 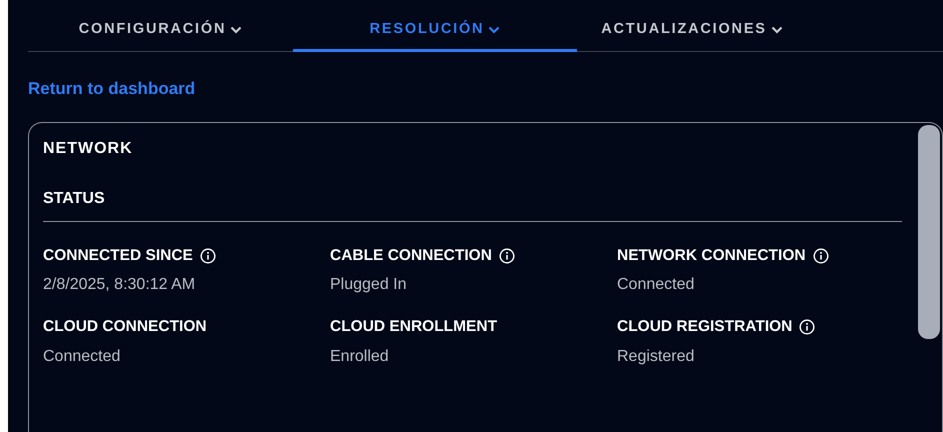 I want to click on section-heading: STATUS, so click(x=472, y=204).